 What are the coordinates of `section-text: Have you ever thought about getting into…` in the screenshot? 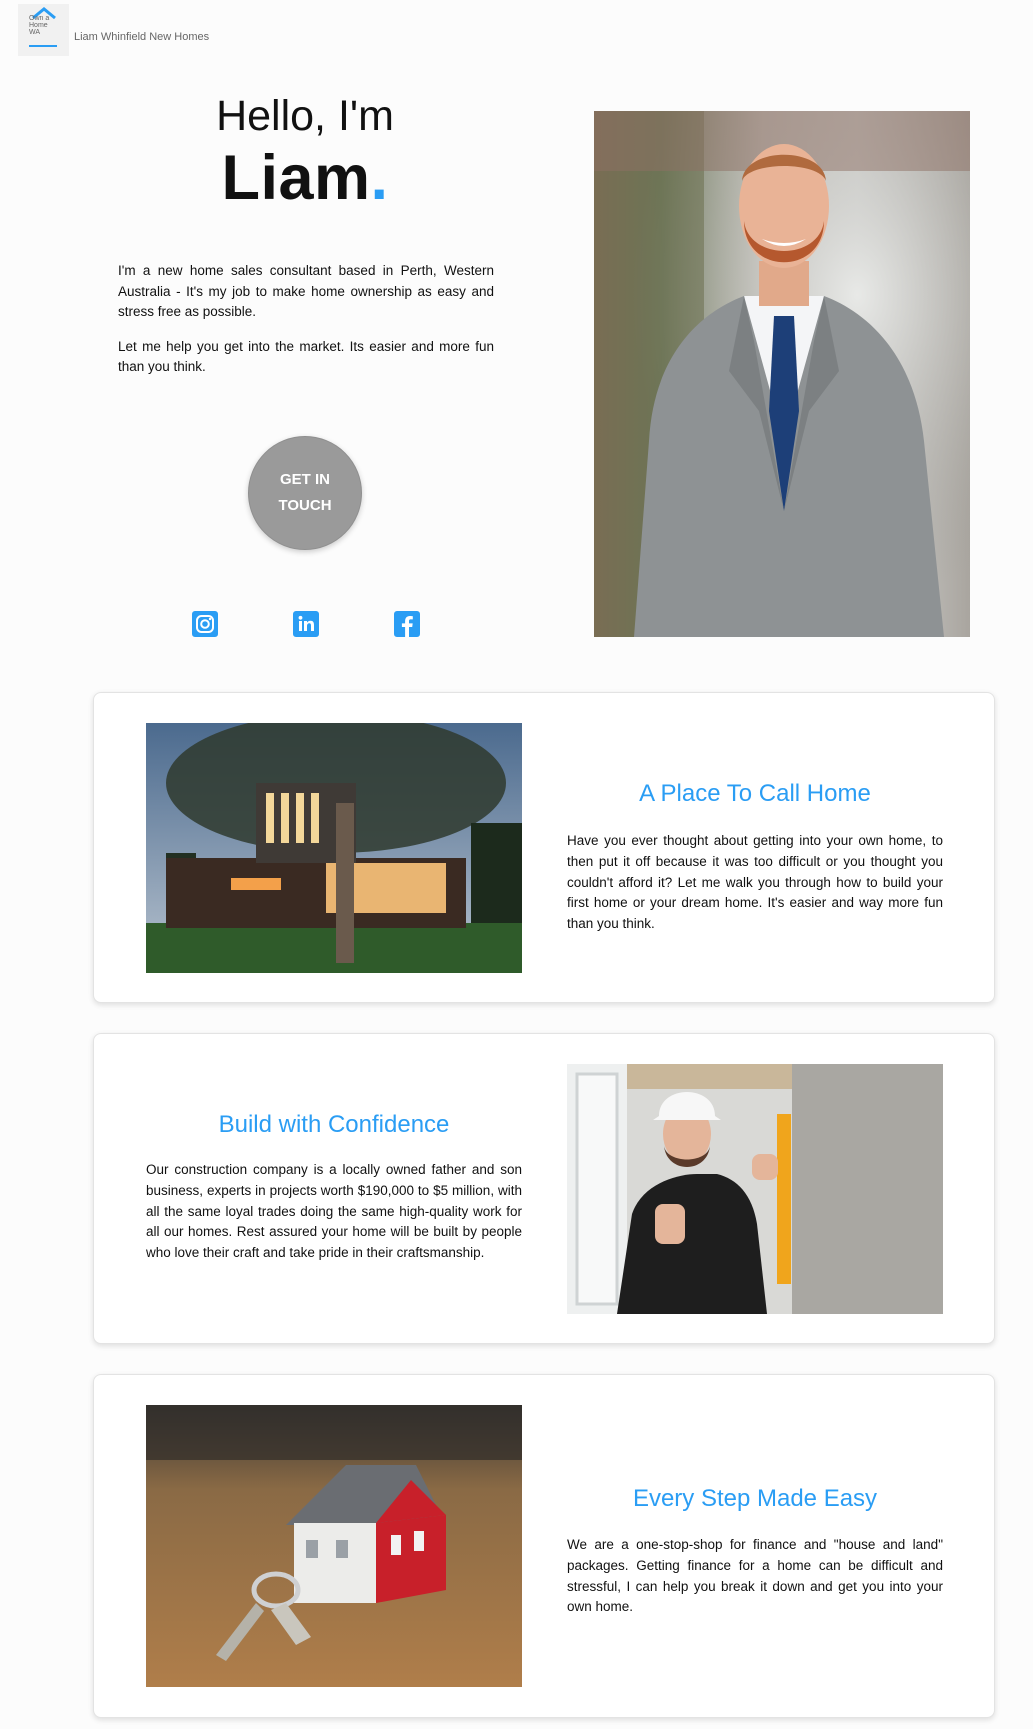 It's located at (755, 882).